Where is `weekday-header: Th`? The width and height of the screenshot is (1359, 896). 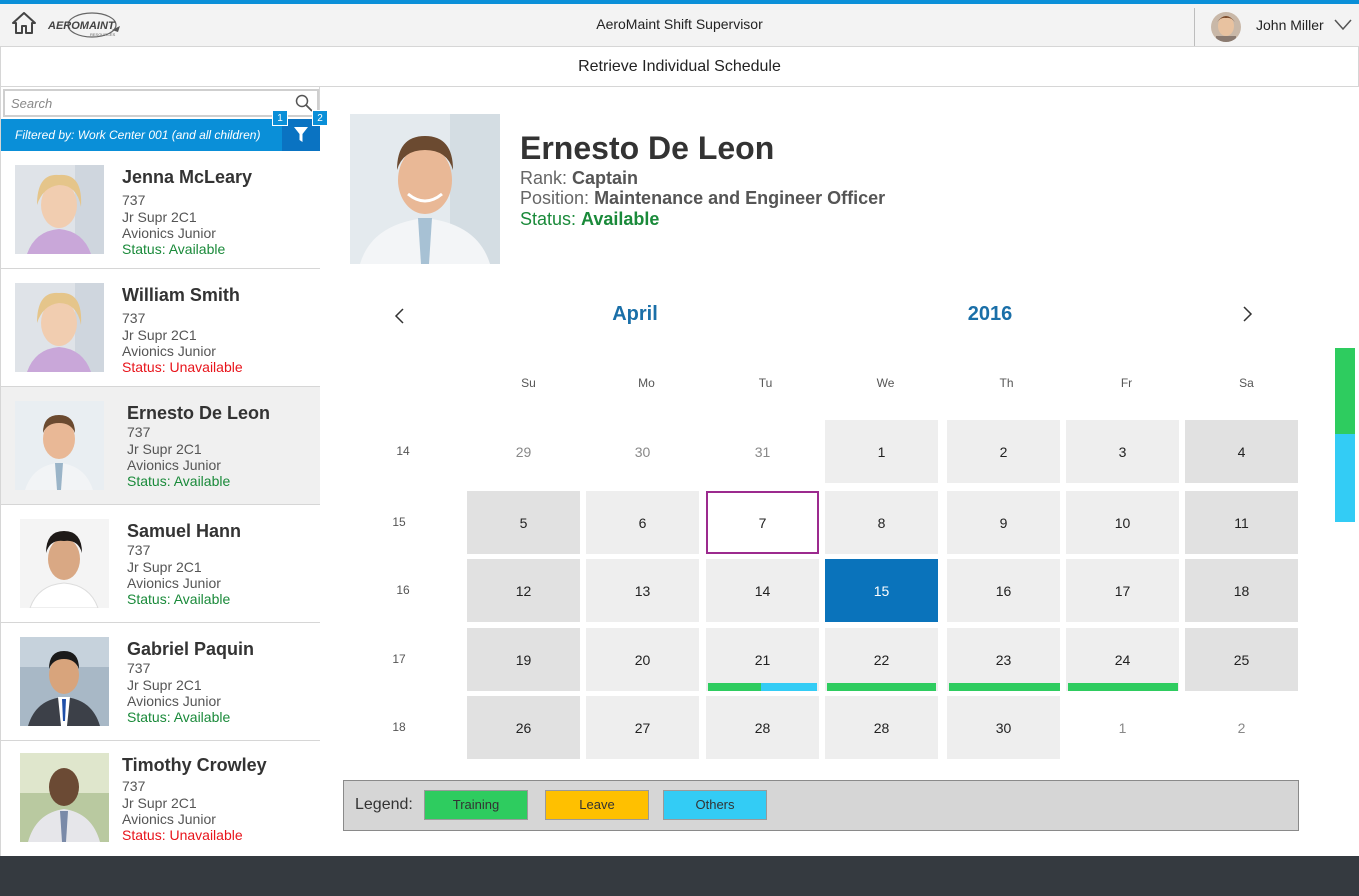
weekday-header: Th is located at coordinates (1006, 383).